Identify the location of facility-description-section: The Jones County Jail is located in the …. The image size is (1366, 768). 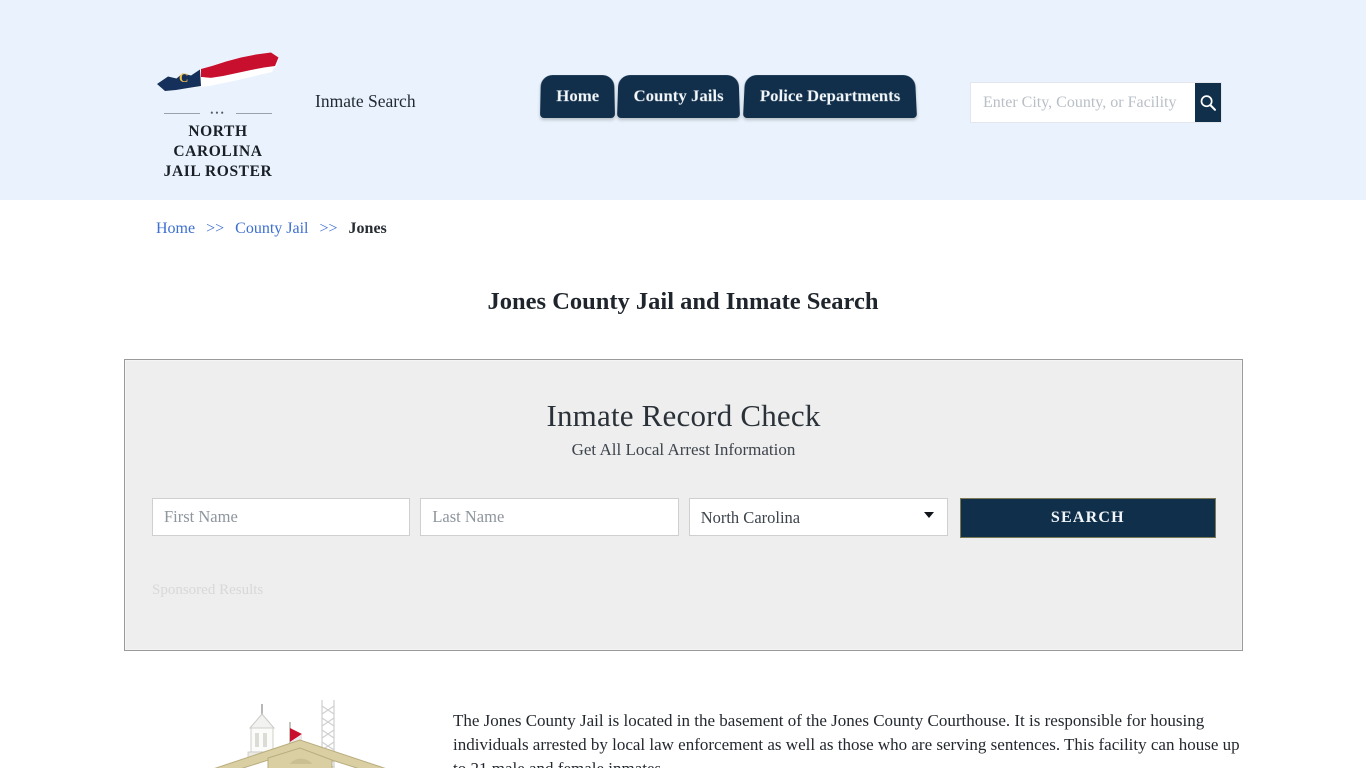
(684, 726).